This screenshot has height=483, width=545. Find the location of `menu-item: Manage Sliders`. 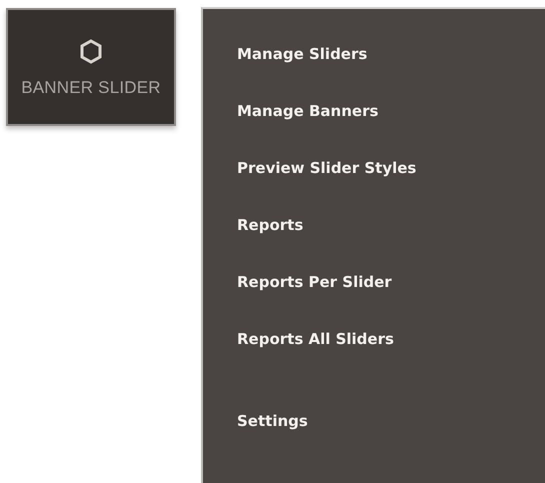

menu-item: Manage Sliders is located at coordinates (302, 54).